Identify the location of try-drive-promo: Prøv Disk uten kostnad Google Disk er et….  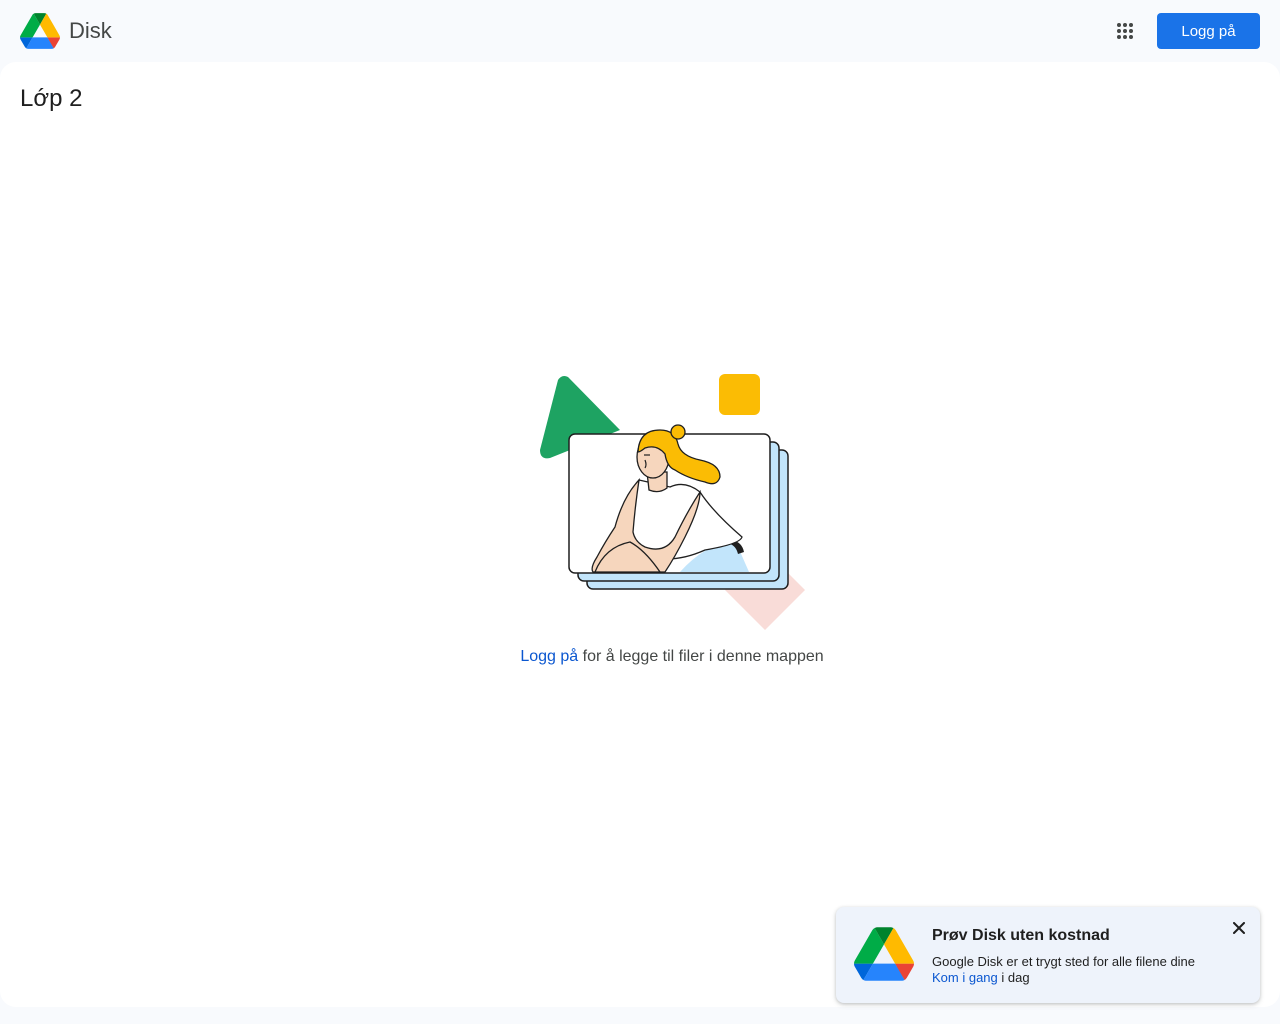
(1048, 955).